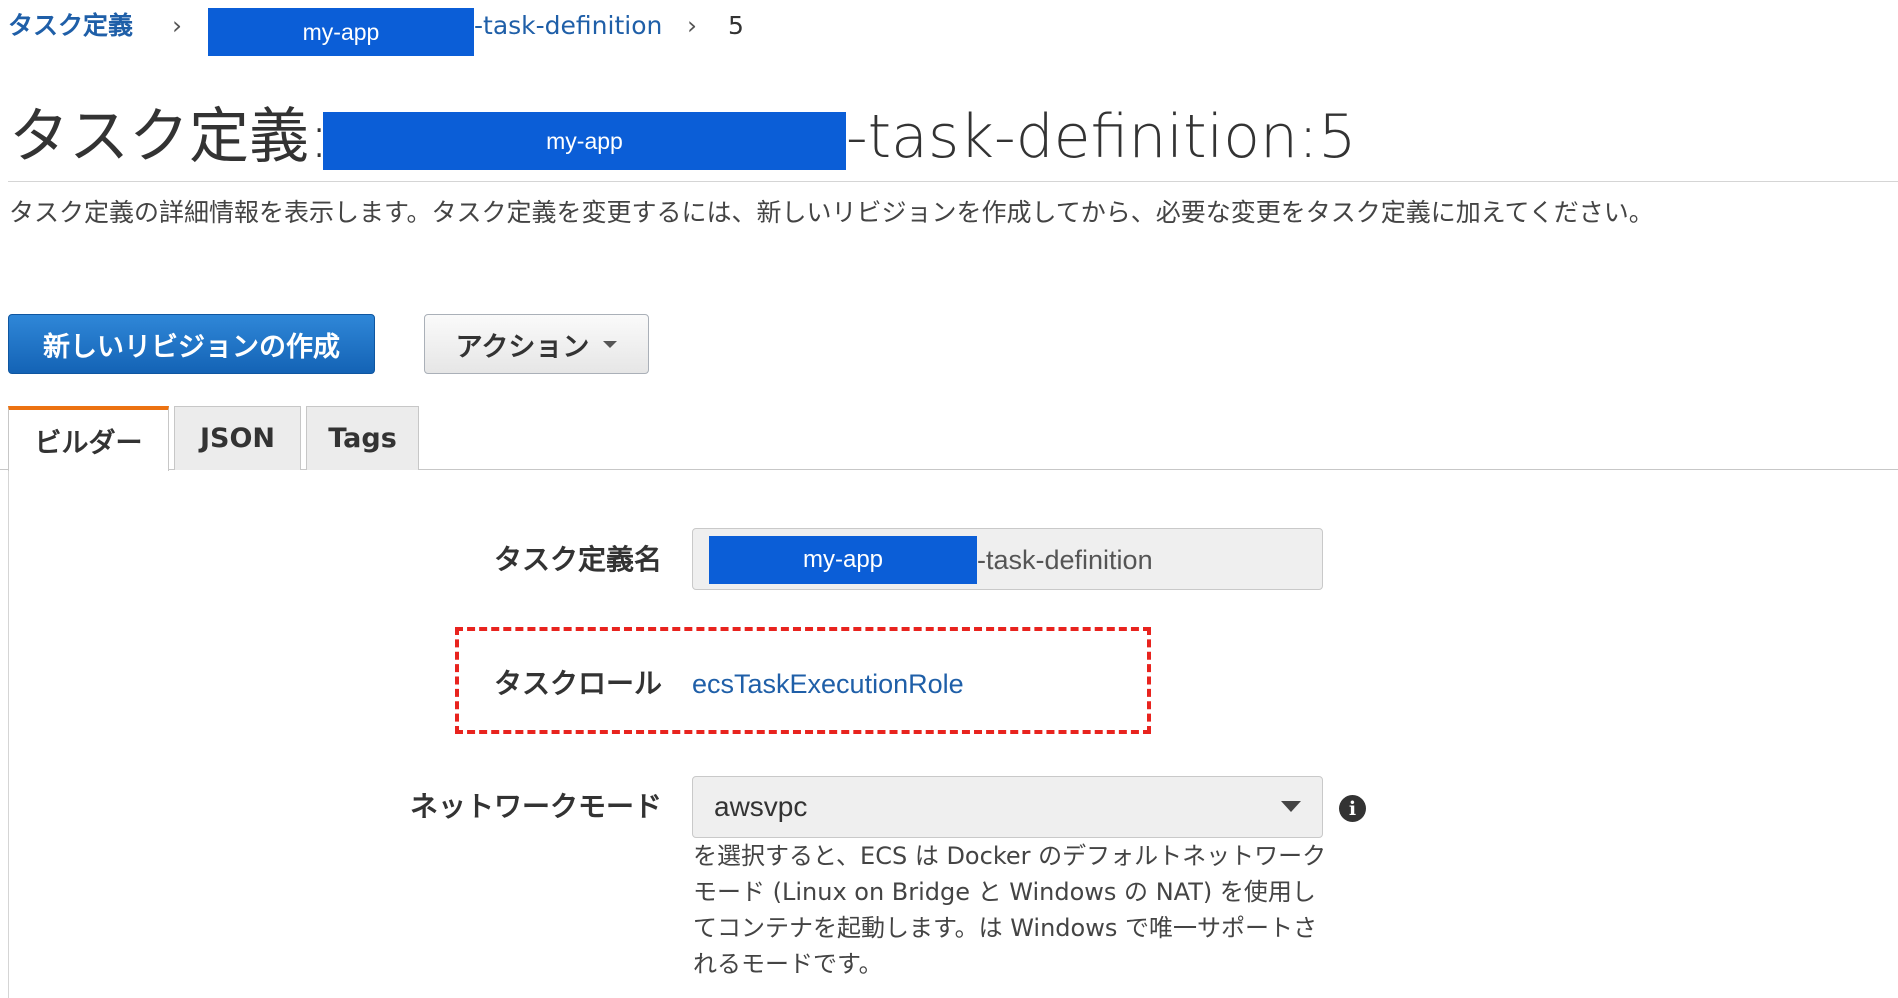  I want to click on task-role-link: ecsTaskExecutionRole, so click(828, 684).